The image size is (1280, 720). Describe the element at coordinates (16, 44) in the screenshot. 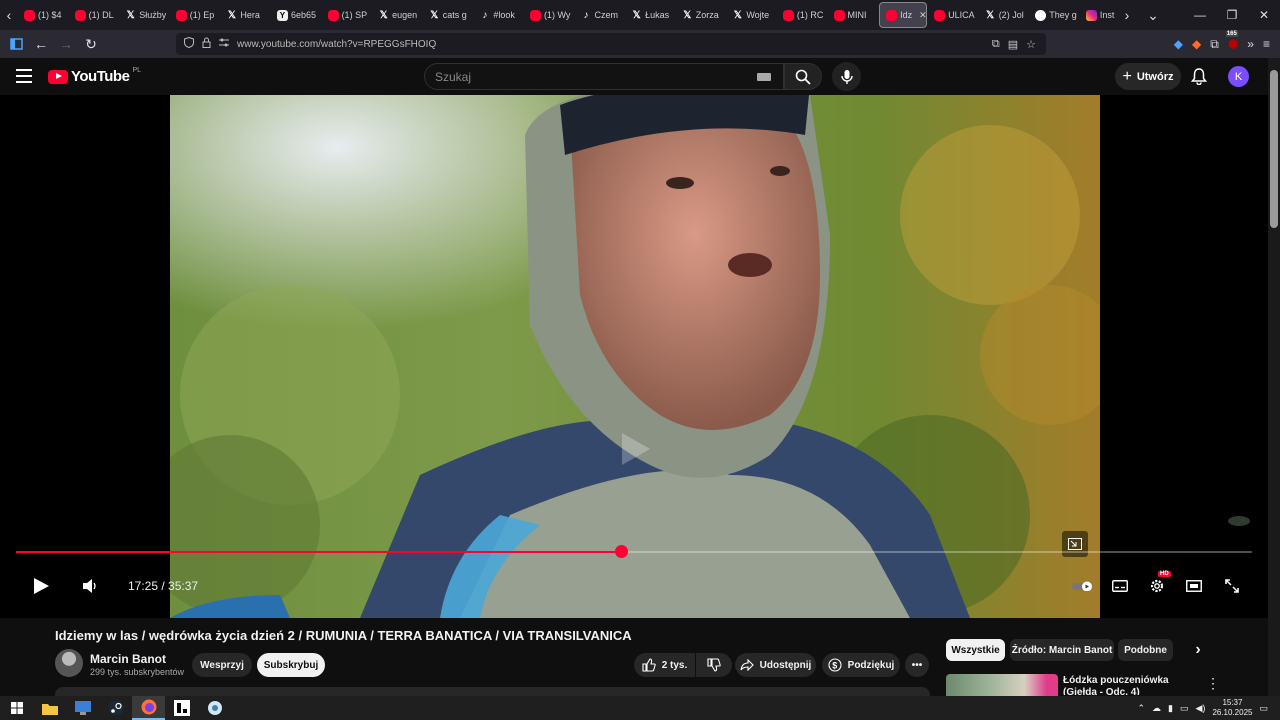

I see `sidebar-toggle-icon` at that location.